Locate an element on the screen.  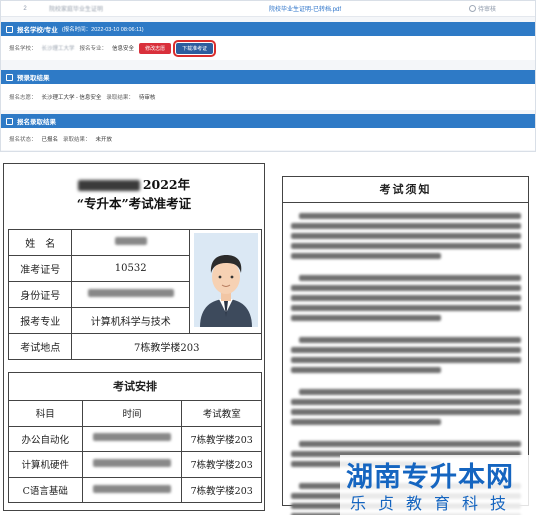
major-label: 报名专业： is located at coordinates (93, 49).